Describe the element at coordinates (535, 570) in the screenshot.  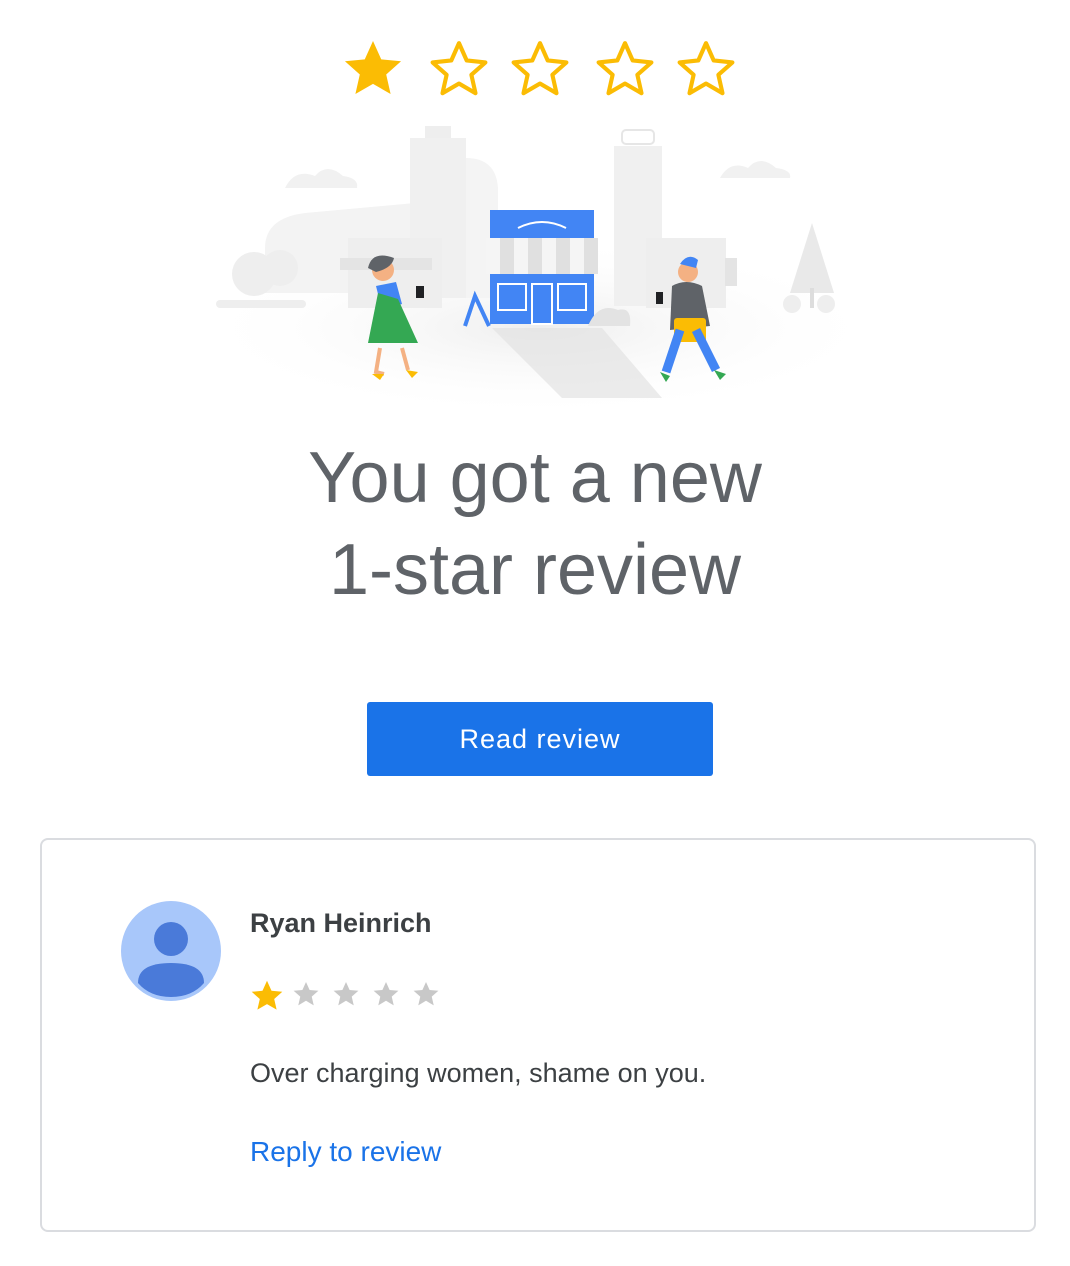
I see `headline-line-2: 1-star review` at that location.